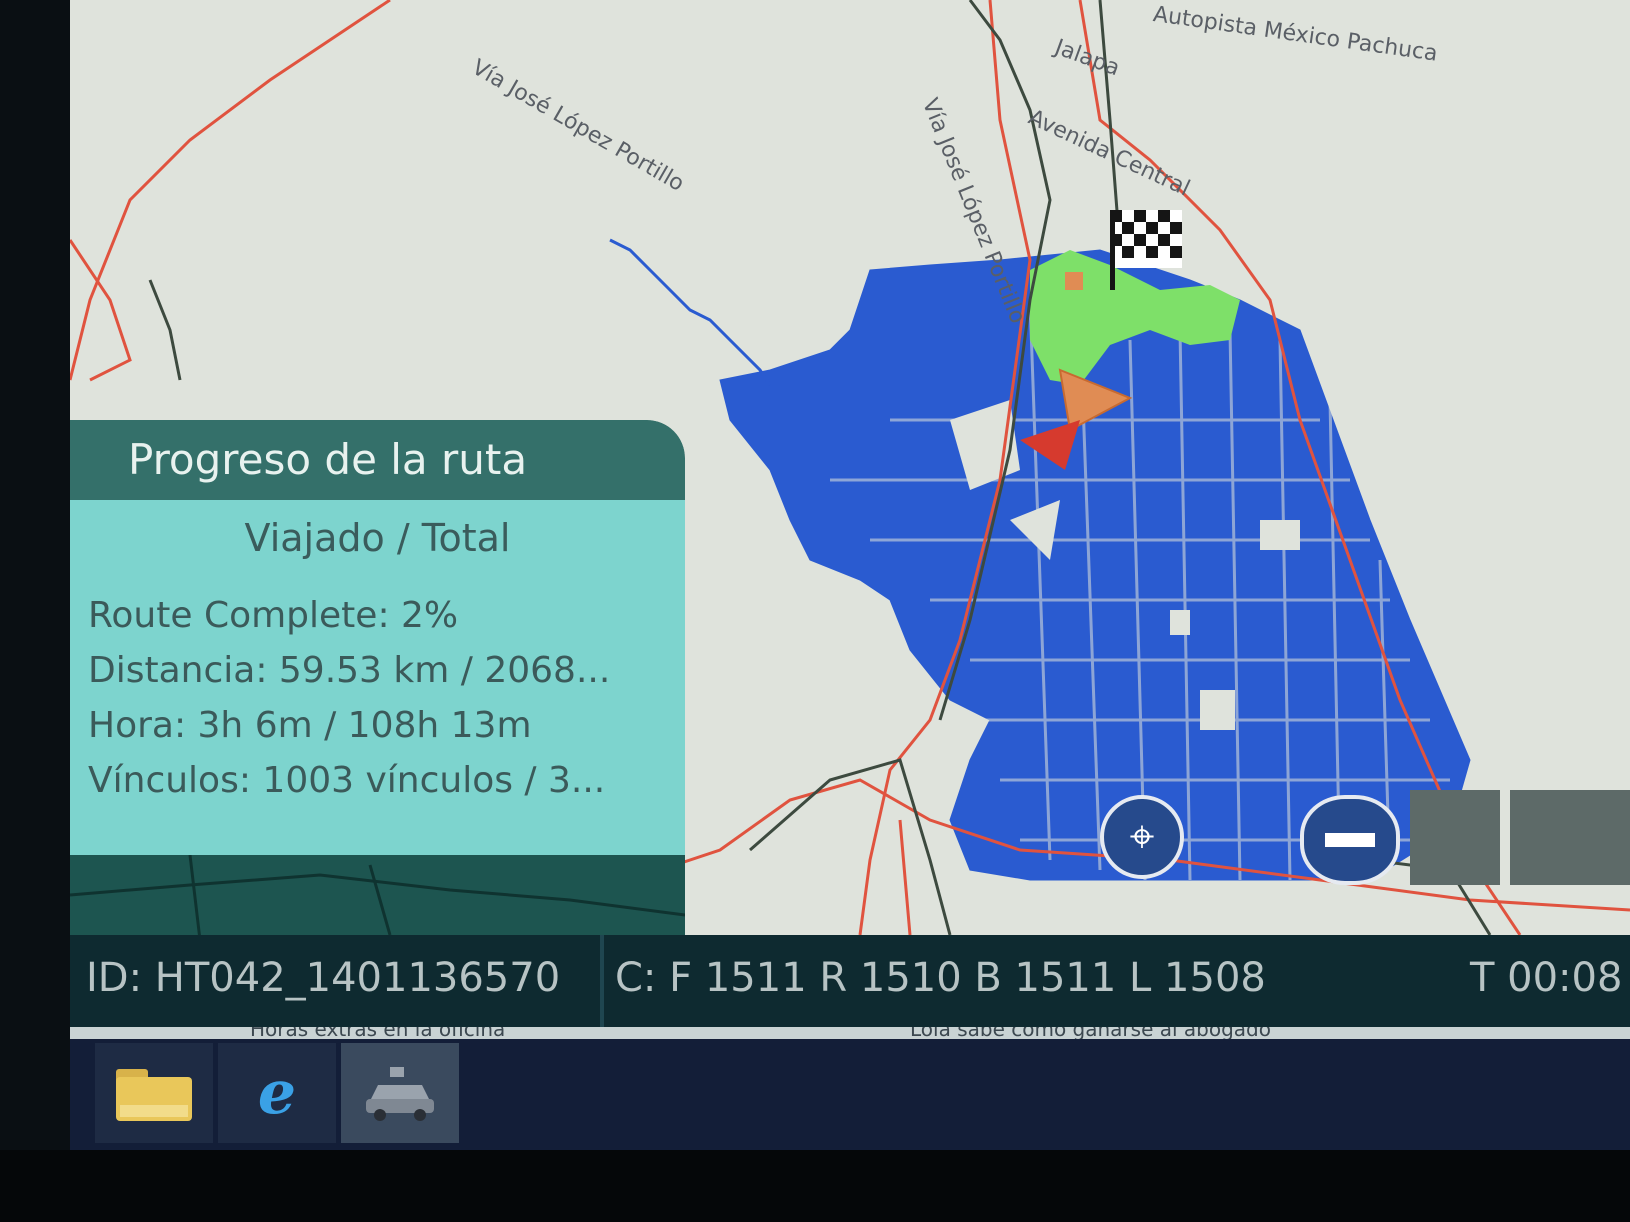 The height and width of the screenshot is (1222, 1630). What do you see at coordinates (35, 611) in the screenshot?
I see `screen-bezel-left` at bounding box center [35, 611].